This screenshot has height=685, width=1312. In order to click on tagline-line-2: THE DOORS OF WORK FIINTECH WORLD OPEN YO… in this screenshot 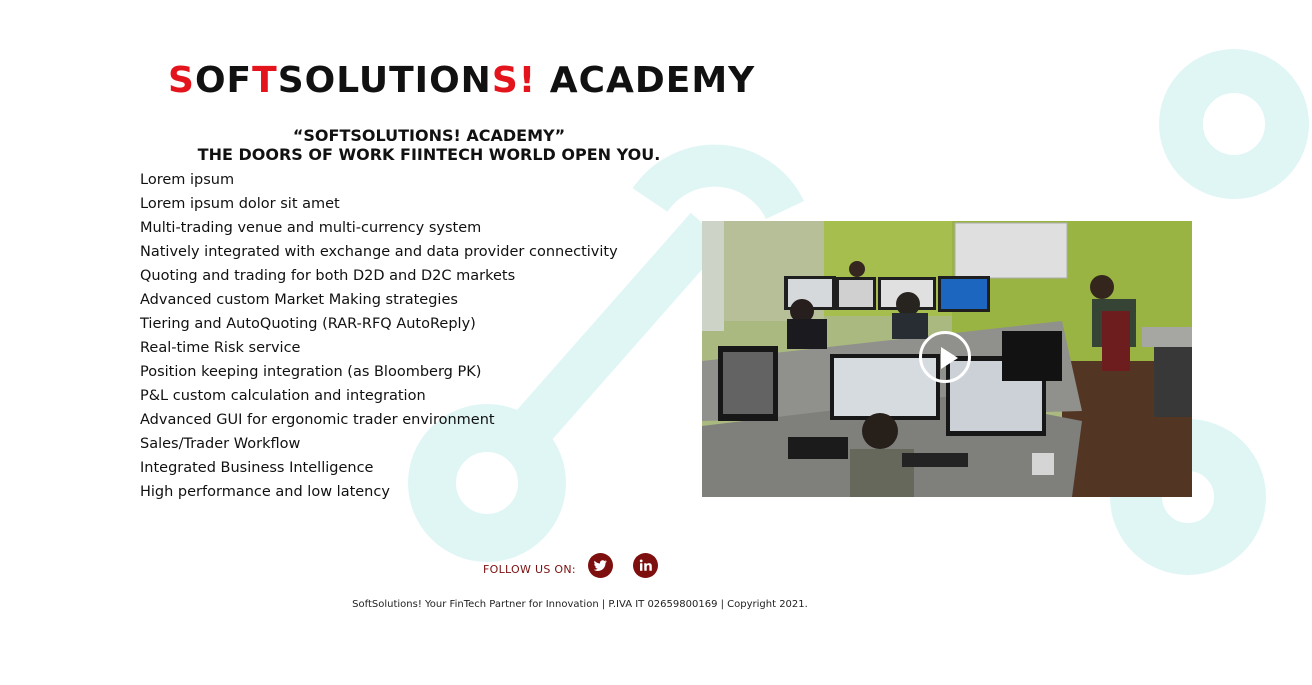, I will do `click(429, 154)`.